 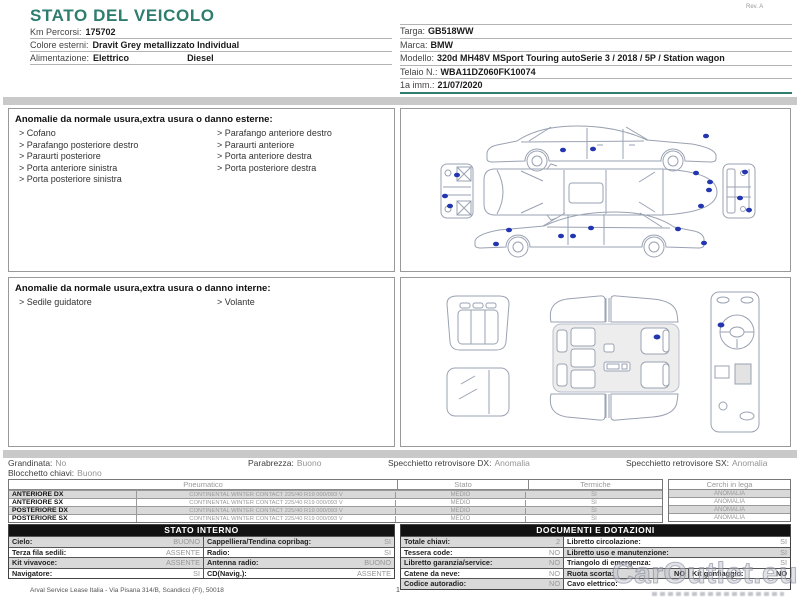 I want to click on anomaly-item: > Parafango posteriore destro, so click(x=79, y=144).